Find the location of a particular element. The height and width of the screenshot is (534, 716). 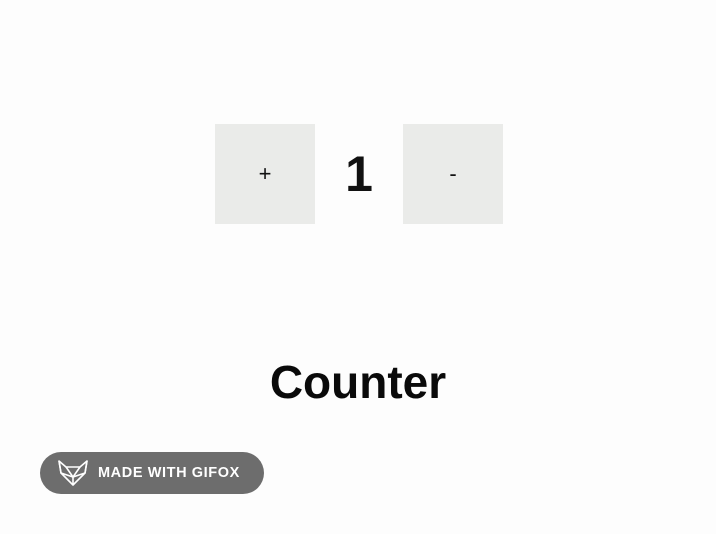

counter-controls: + 1 - is located at coordinates (359, 174).